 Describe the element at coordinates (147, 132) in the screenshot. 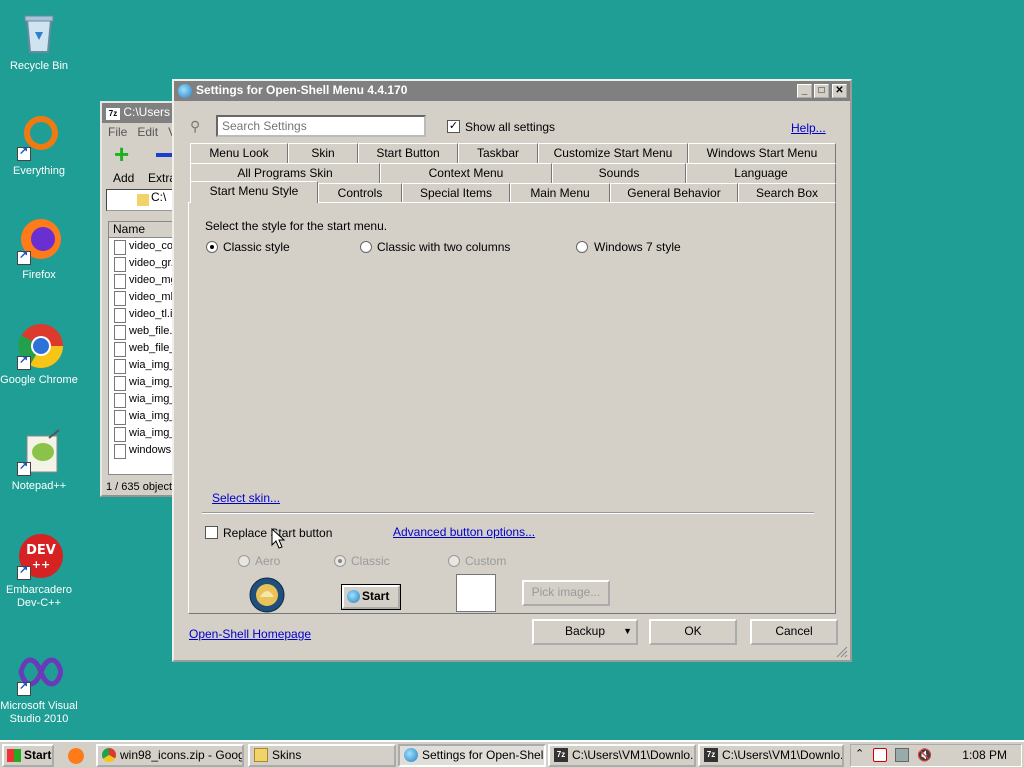

I see `menu-edit: Edit` at that location.